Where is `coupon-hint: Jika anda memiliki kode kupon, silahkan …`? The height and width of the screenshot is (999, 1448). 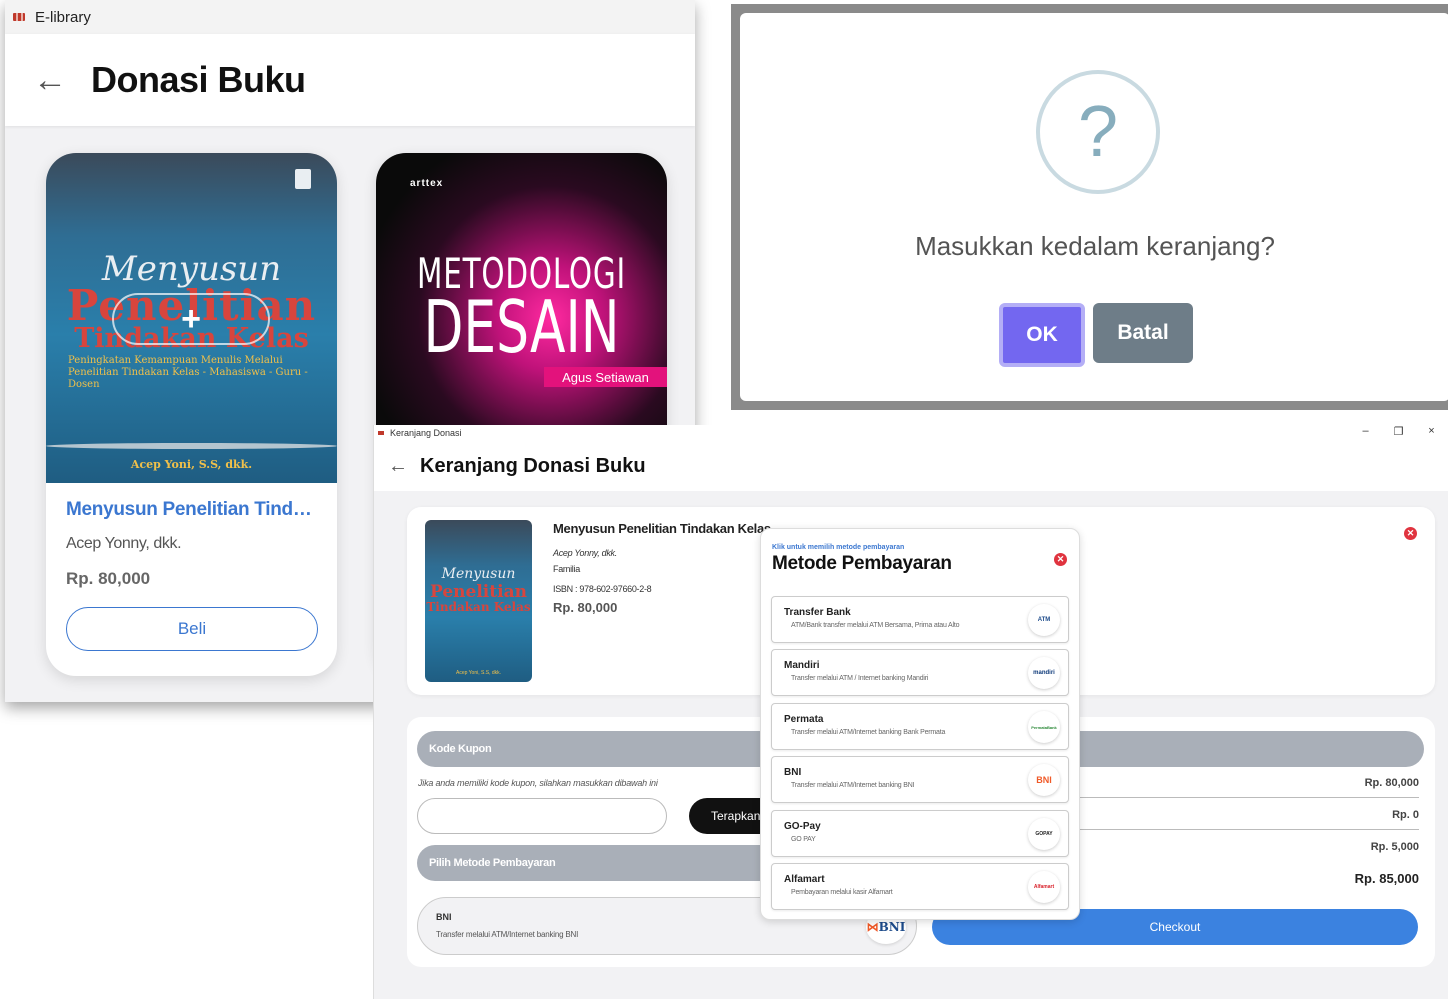 coupon-hint: Jika anda memiliki kode kupon, silahkan … is located at coordinates (538, 783).